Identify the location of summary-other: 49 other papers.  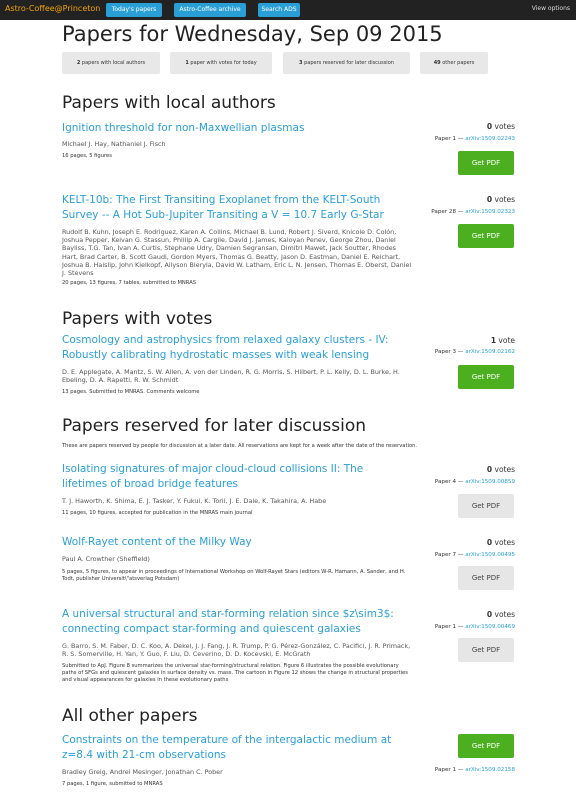
(454, 63).